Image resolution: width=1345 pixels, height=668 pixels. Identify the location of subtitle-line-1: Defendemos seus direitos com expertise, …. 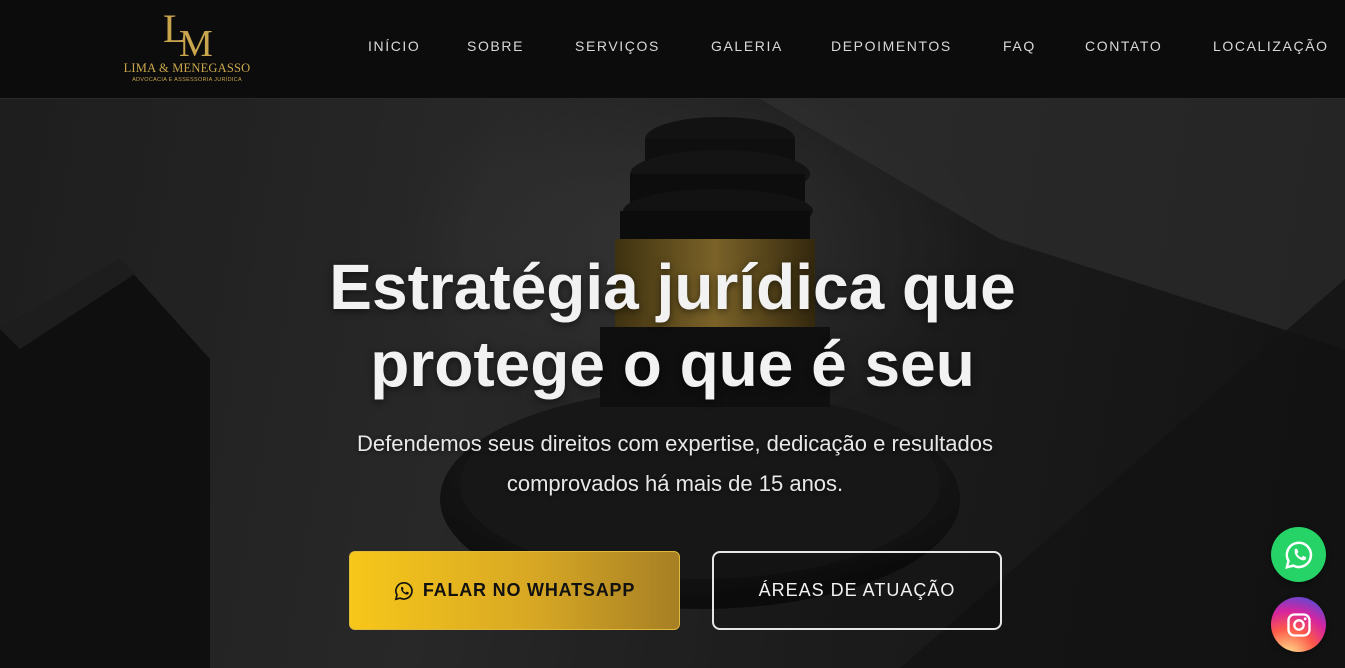
(675, 443).